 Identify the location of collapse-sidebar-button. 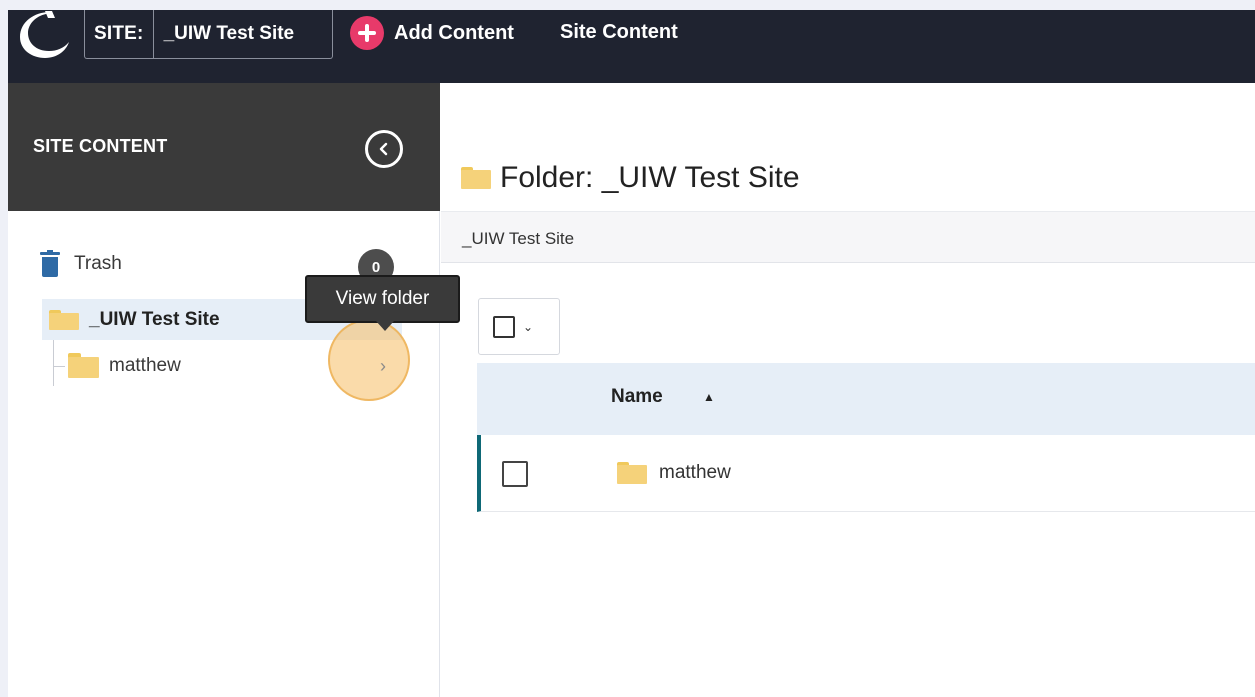
(384, 149).